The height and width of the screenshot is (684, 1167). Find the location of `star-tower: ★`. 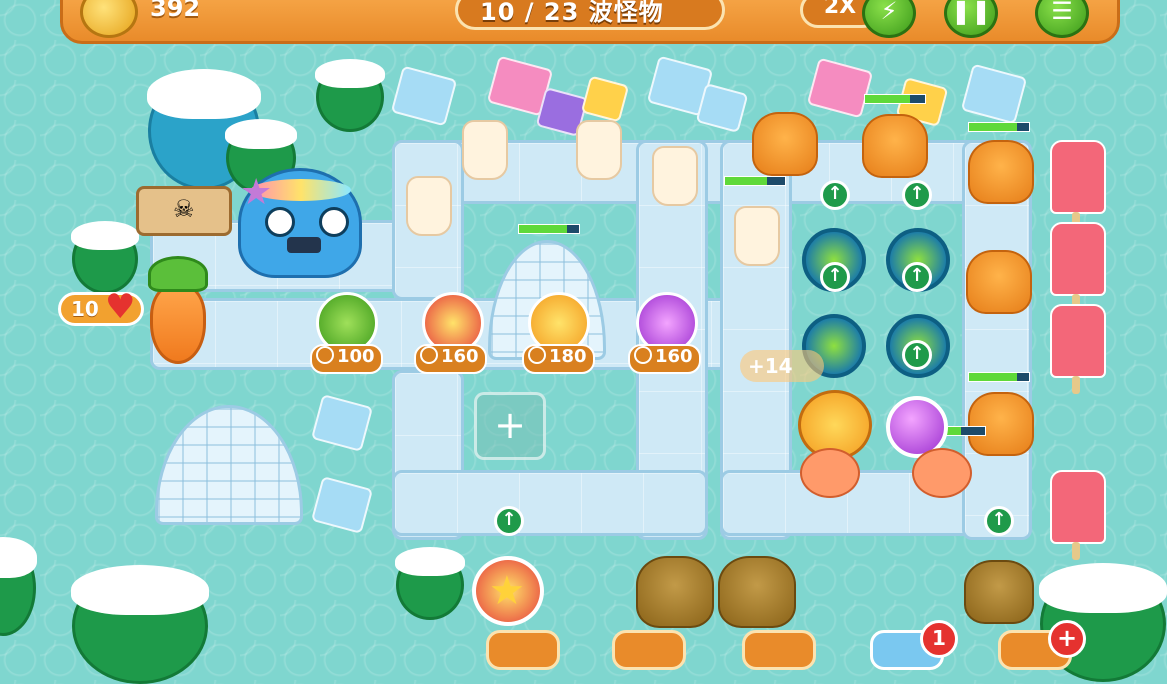

star-tower: ★ is located at coordinates (508, 591).